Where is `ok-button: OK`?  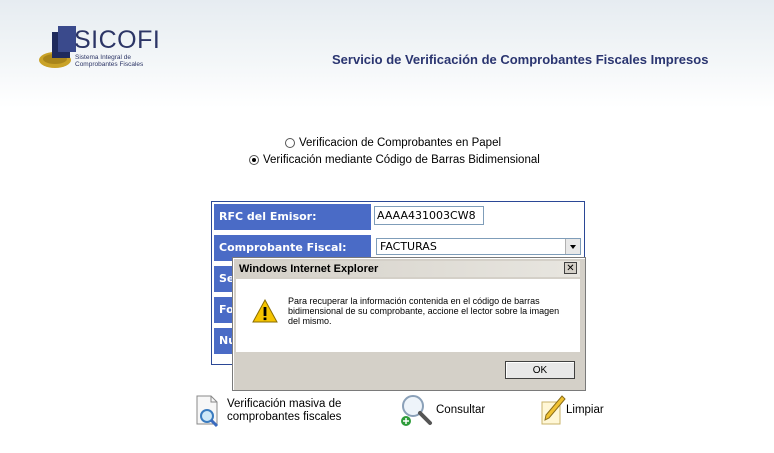 ok-button: OK is located at coordinates (540, 370).